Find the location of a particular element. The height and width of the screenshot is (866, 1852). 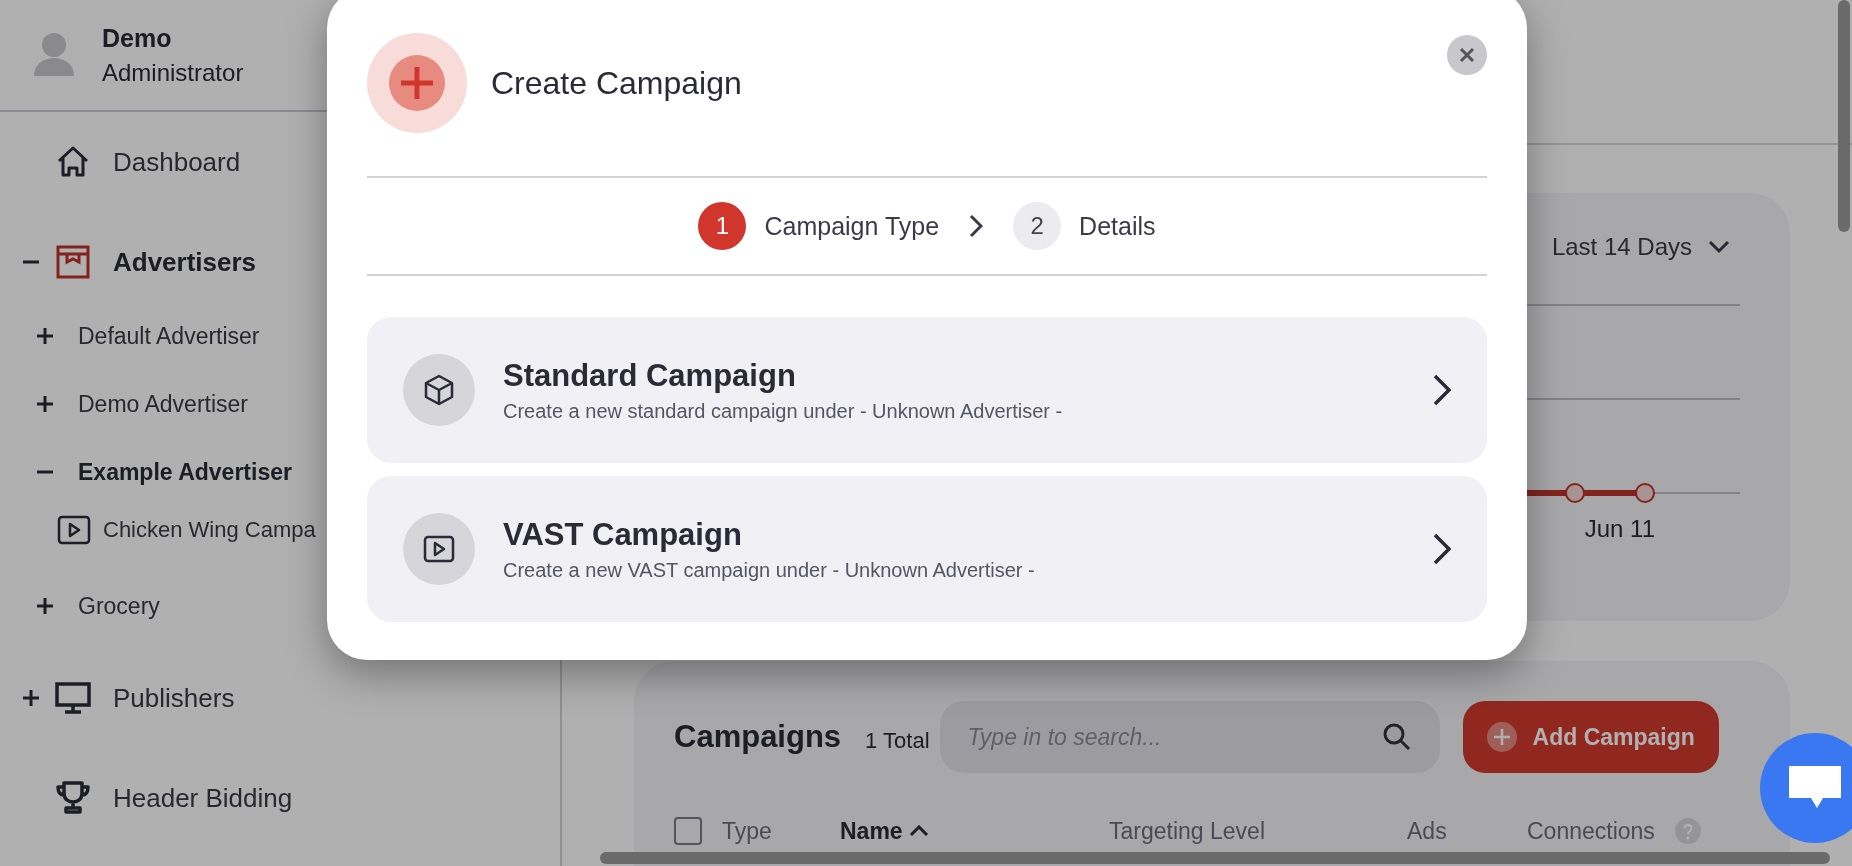

sidebar-item: Header Bidding is located at coordinates (203, 798).